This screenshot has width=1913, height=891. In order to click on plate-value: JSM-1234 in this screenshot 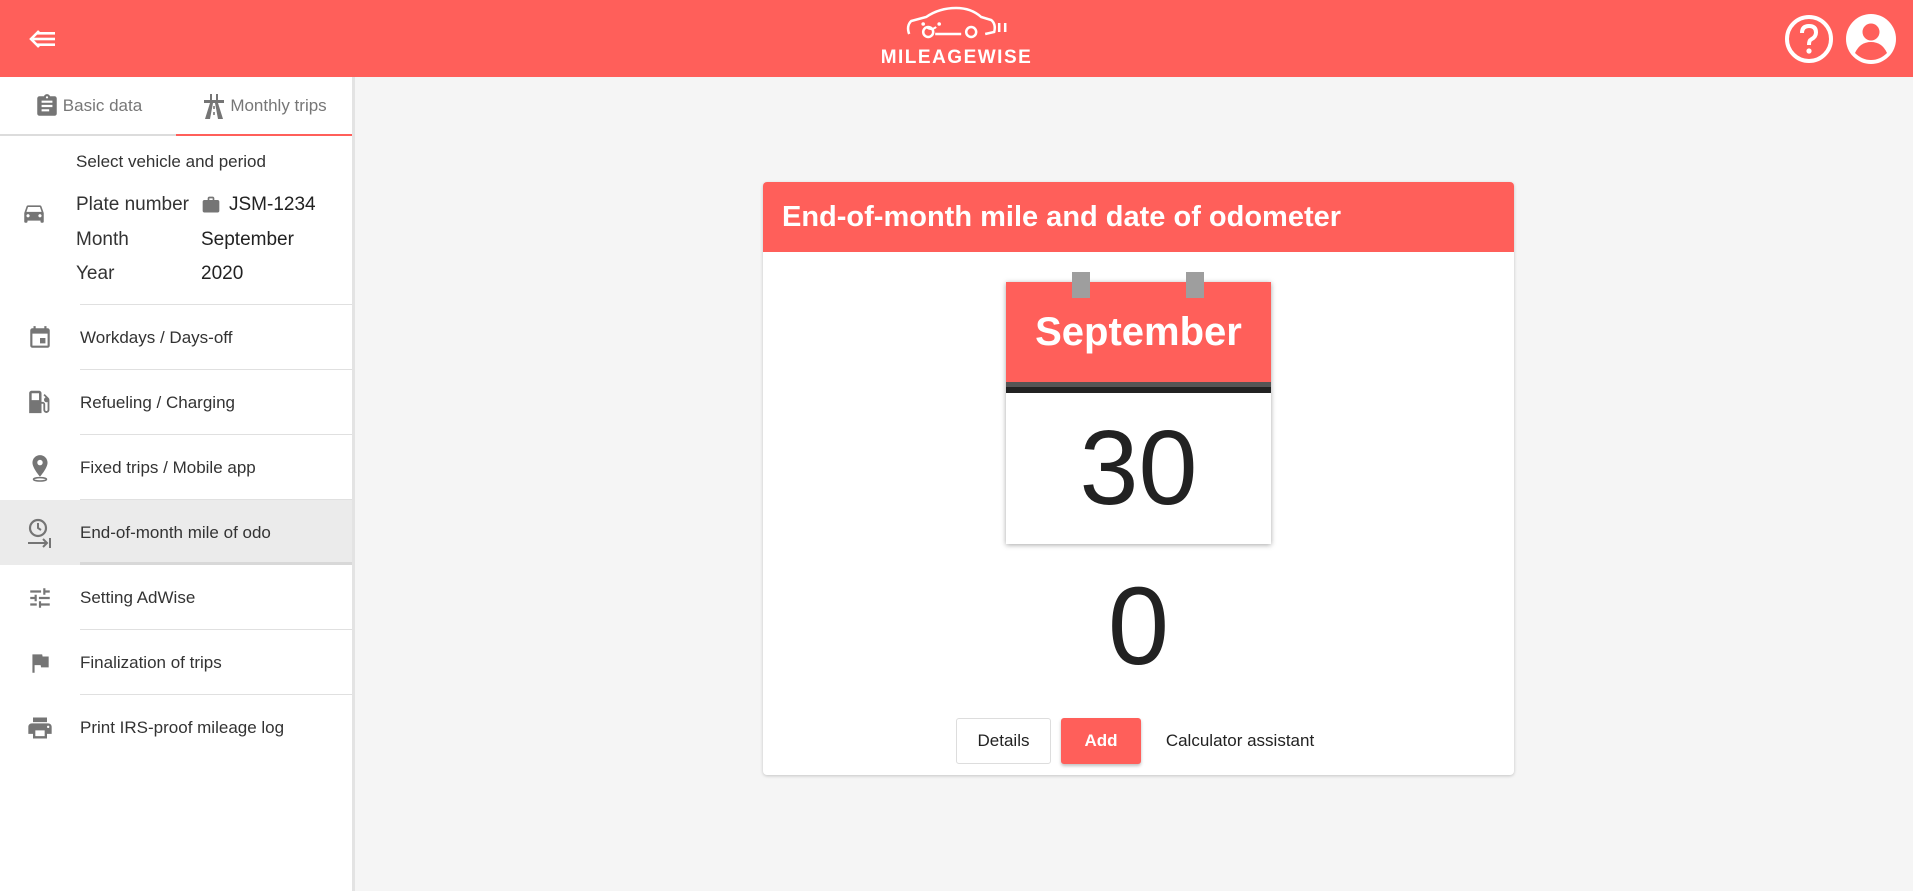, I will do `click(258, 205)`.